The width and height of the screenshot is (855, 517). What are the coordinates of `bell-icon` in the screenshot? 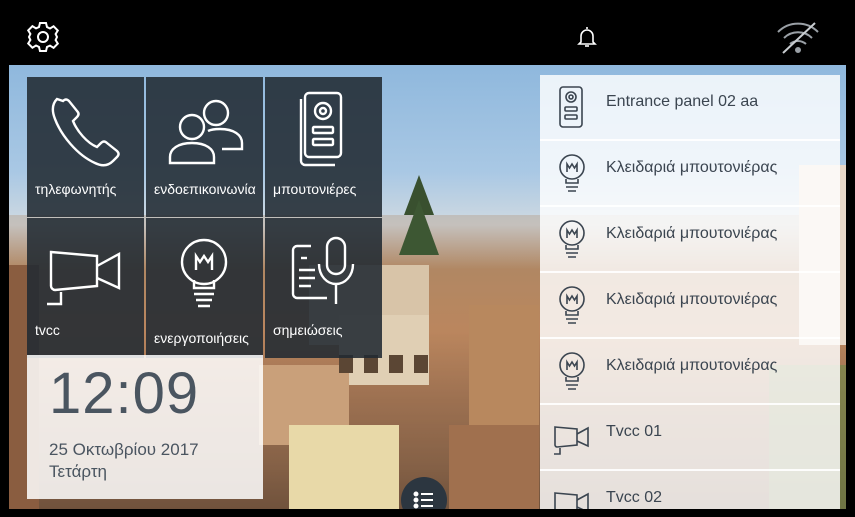 It's located at (587, 37).